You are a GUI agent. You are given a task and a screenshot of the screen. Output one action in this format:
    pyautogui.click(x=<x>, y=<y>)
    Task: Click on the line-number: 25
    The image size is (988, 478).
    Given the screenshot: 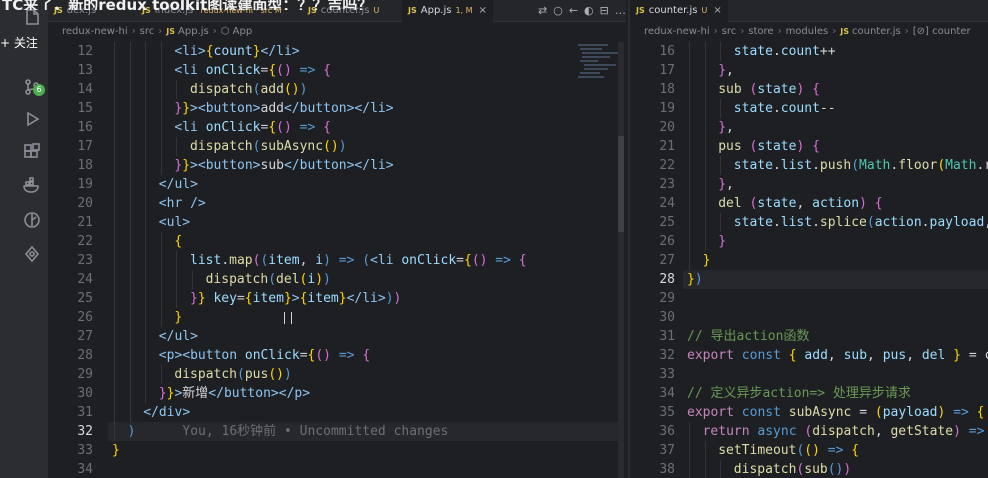 What is the action you would take?
    pyautogui.click(x=85, y=298)
    